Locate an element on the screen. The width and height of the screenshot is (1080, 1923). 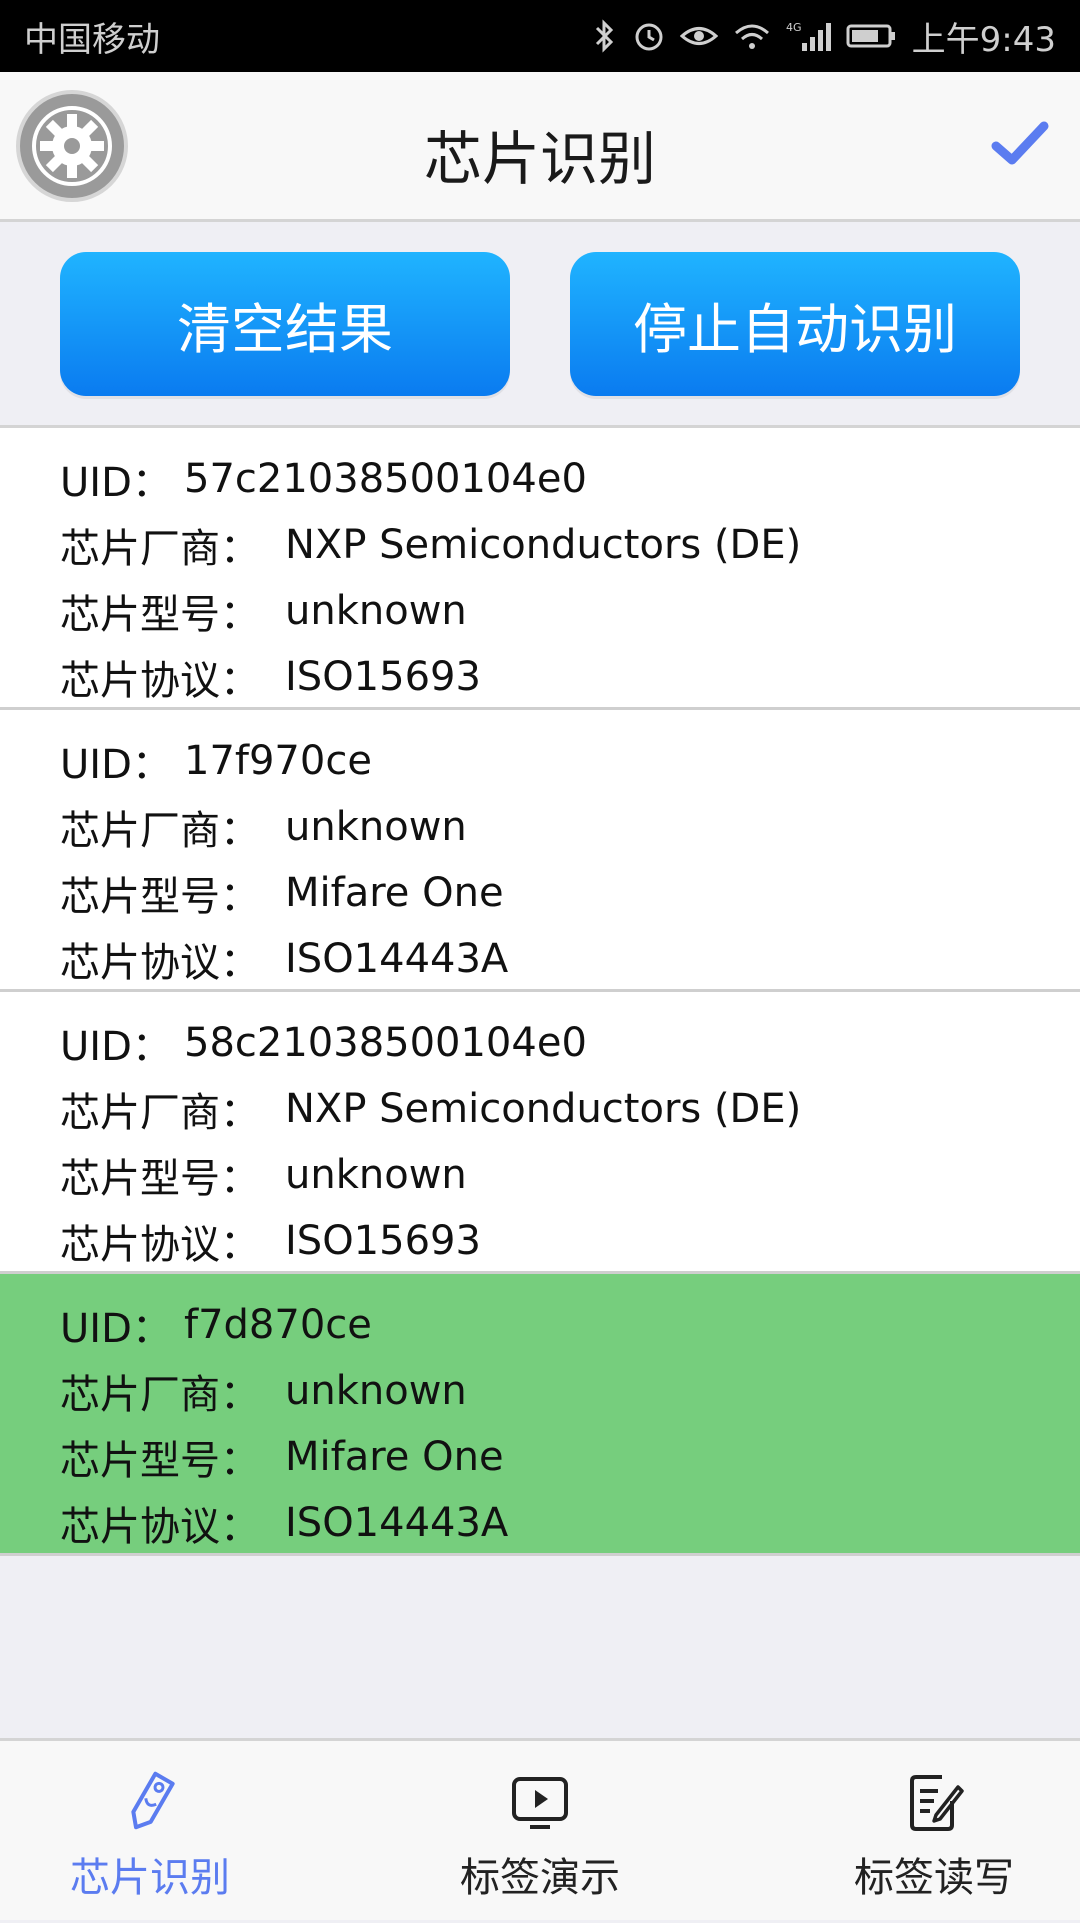
svg-text: 4G is located at coordinates (794, 27).